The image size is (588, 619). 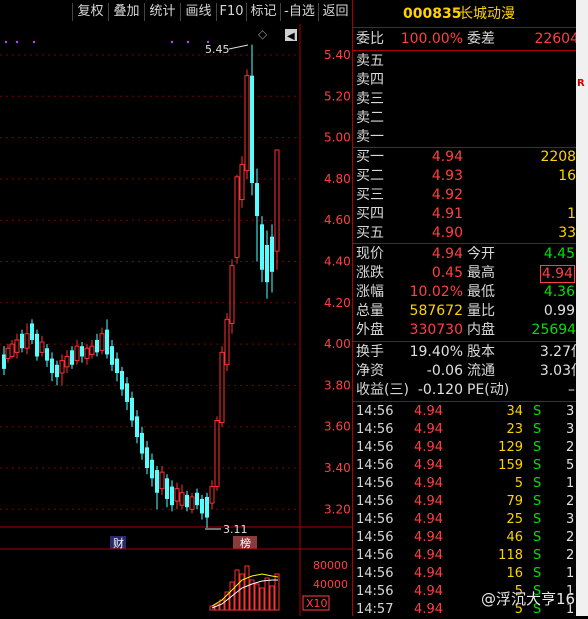 What do you see at coordinates (470, 195) in the screenshot?
I see `bid-row: 买三4.927` at bounding box center [470, 195].